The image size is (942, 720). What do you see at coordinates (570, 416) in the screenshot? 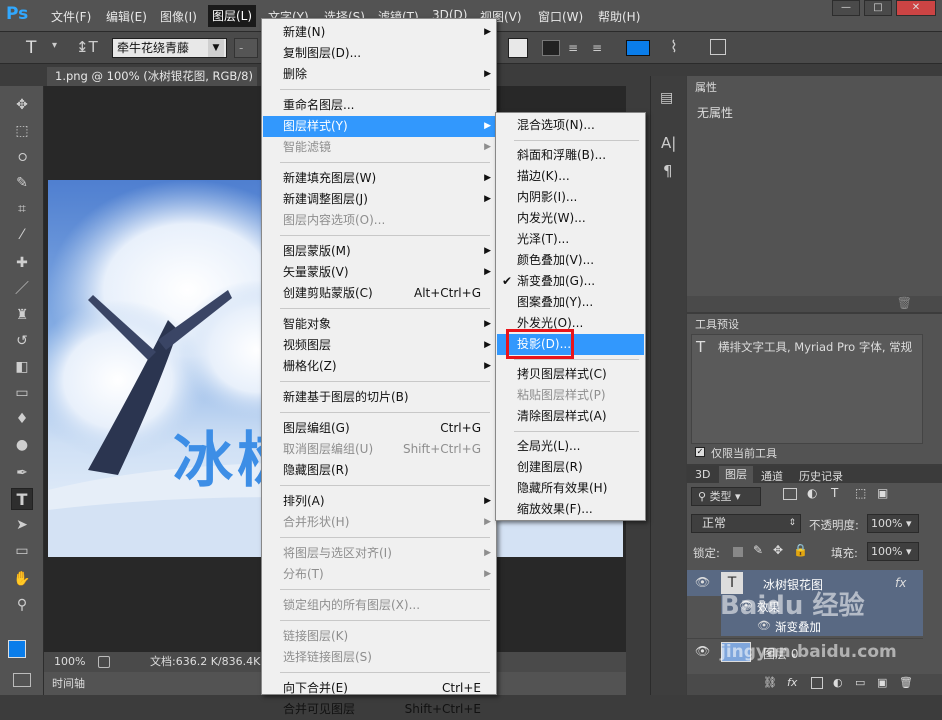
I see `style-menu-item: 清除图层样式(A)` at bounding box center [570, 416].